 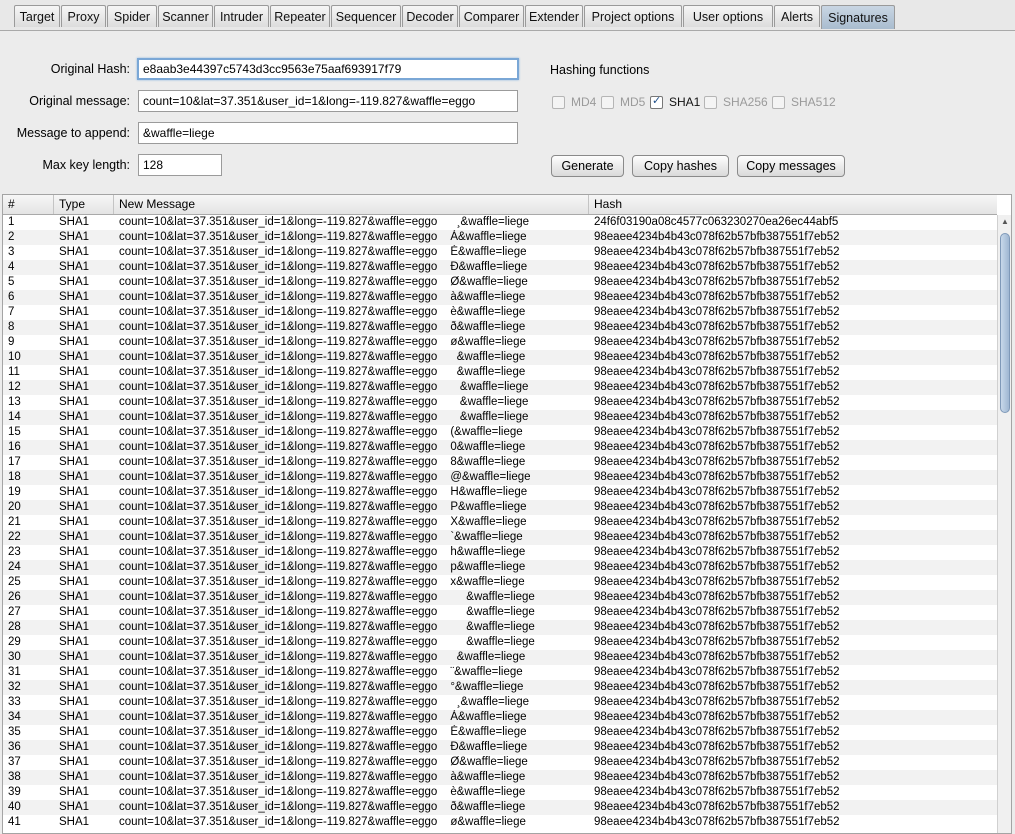 I want to click on tab-alerts: Alerts, so click(x=797, y=16).